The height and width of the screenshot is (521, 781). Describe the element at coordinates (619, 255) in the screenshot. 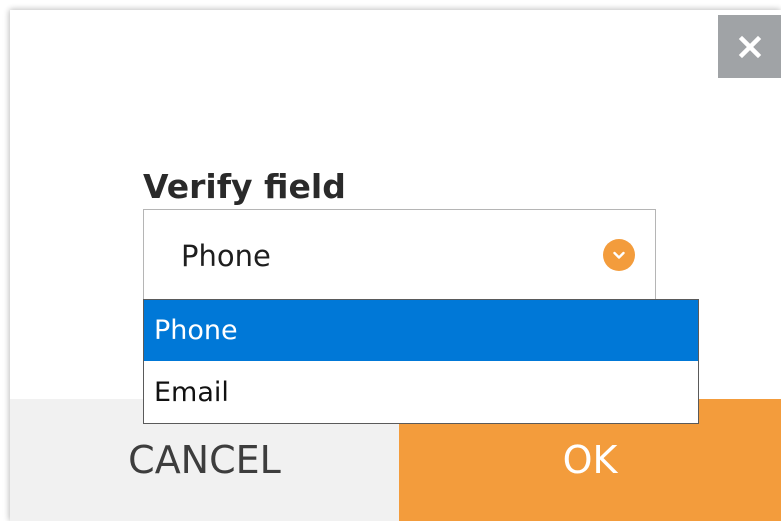

I see `chevron-down-icon` at that location.